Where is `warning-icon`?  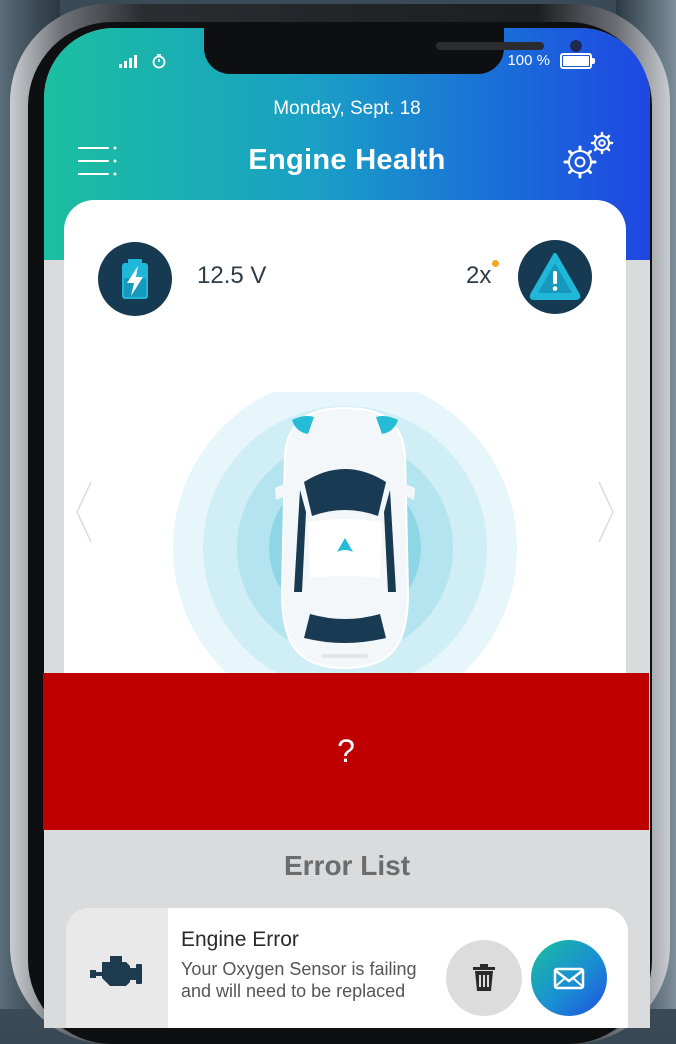
warning-icon is located at coordinates (555, 276).